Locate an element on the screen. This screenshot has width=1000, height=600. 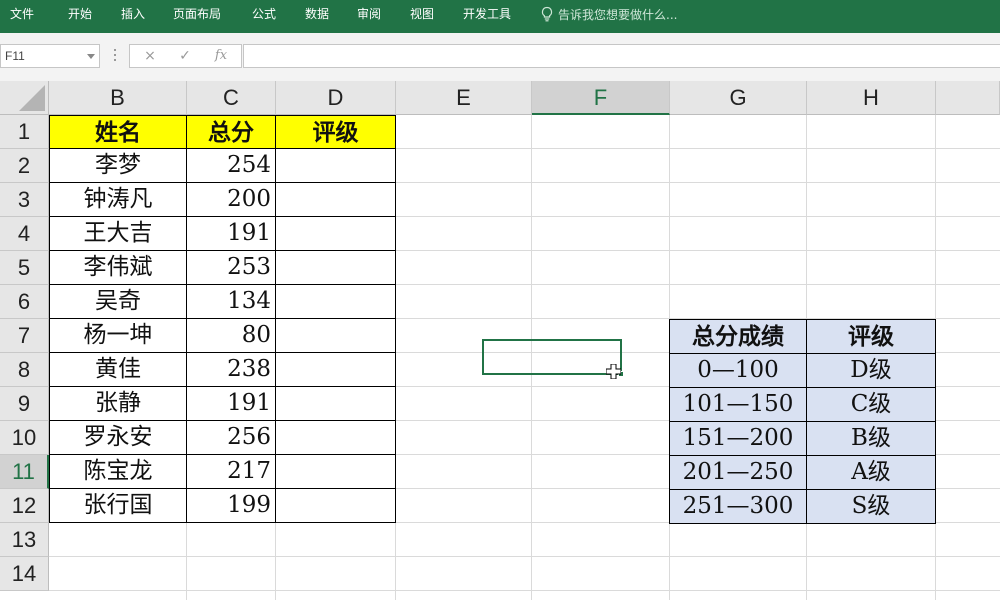
row-header: 13 is located at coordinates (24, 540).